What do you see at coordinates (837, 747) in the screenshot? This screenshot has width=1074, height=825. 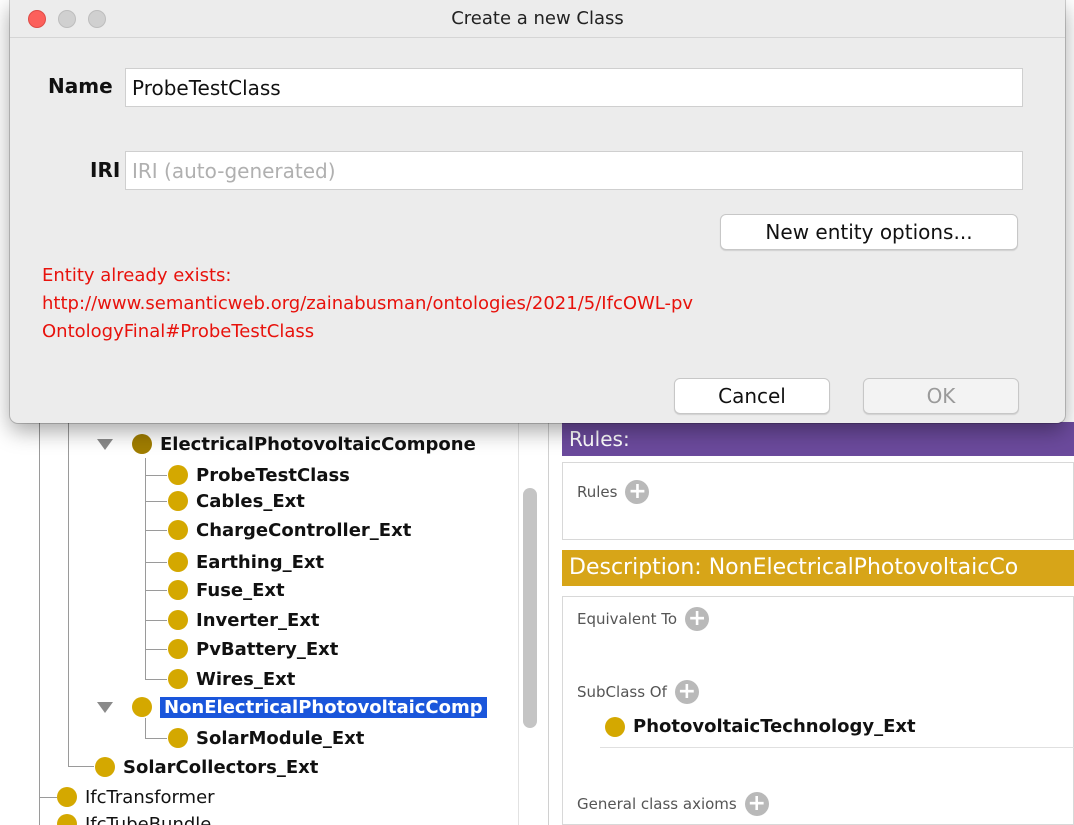 I see `frame-divider` at bounding box center [837, 747].